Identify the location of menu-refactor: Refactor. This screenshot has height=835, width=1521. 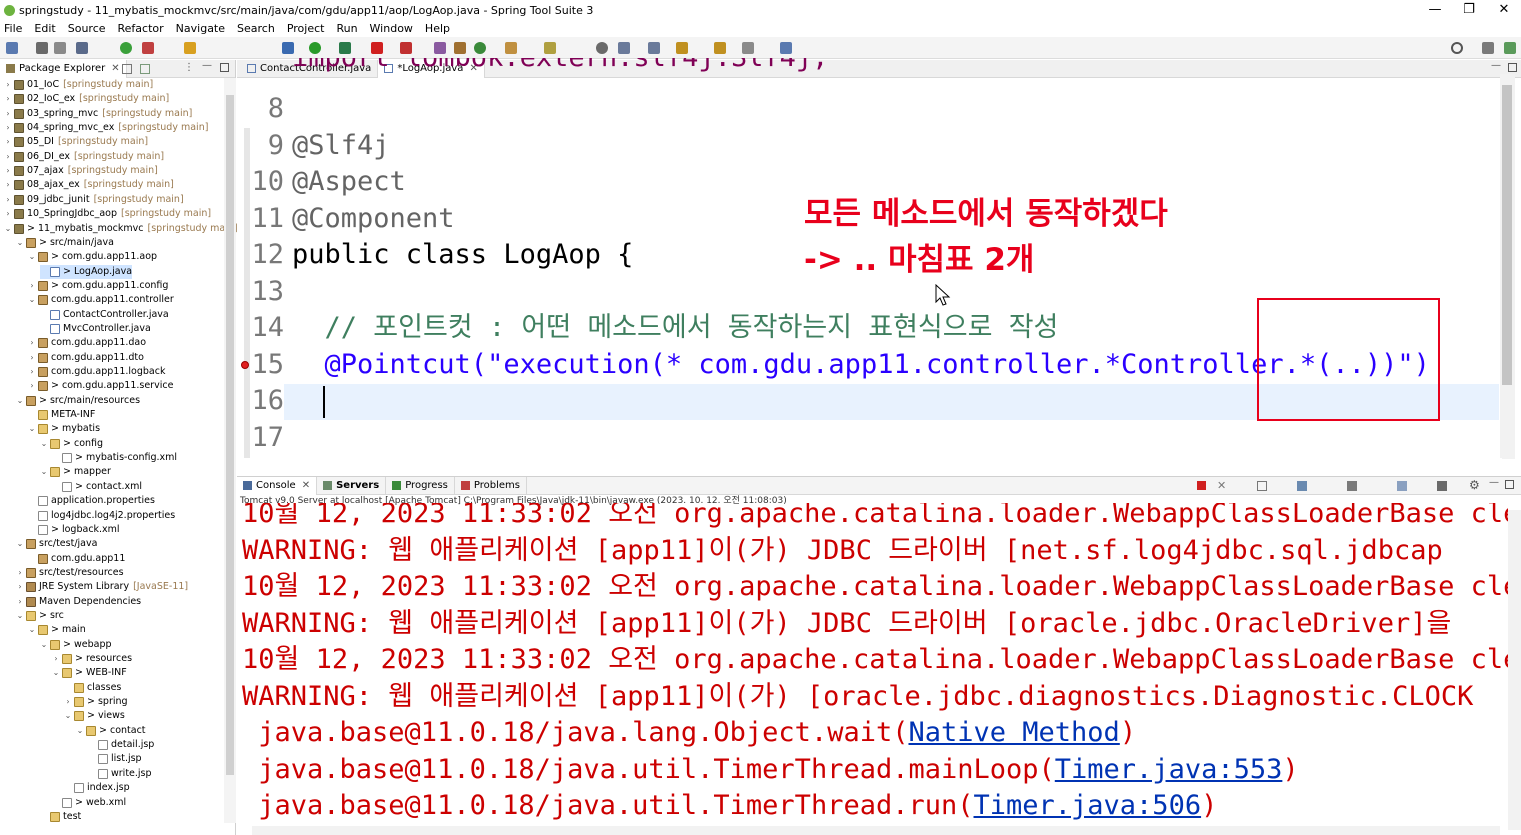
(141, 28).